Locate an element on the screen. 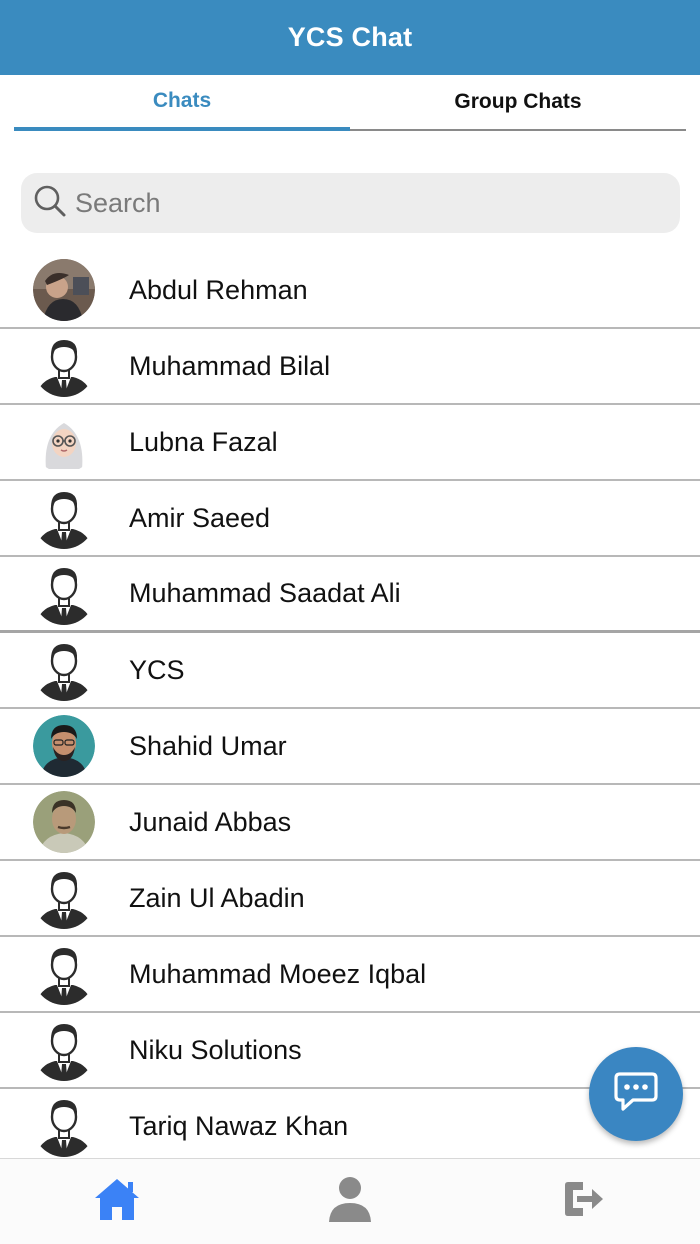 Image resolution: width=700 pixels, height=1244 pixels. nav-profile is located at coordinates (349, 1201).